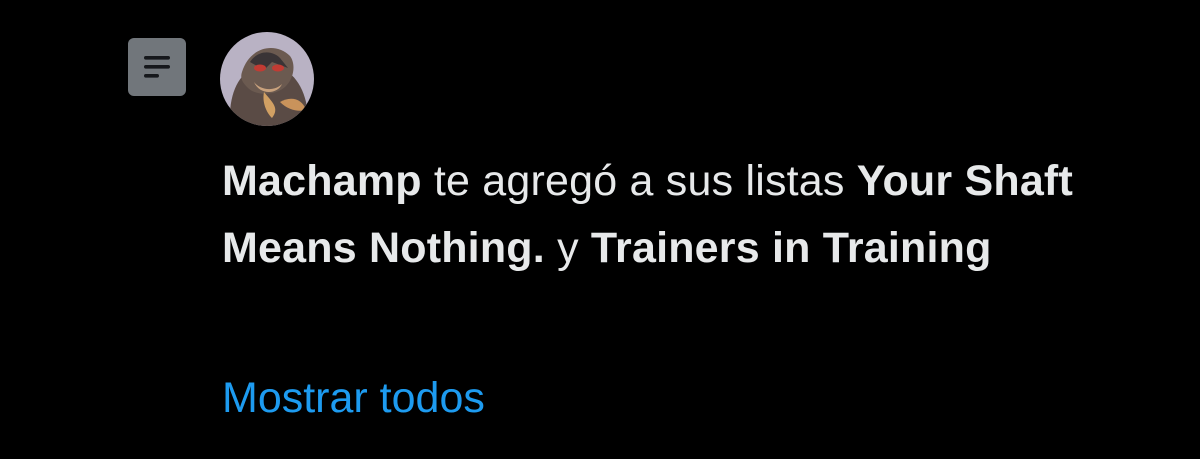 This screenshot has width=1200, height=459. What do you see at coordinates (567, 248) in the screenshot?
I see `conjunction-text: y` at bounding box center [567, 248].